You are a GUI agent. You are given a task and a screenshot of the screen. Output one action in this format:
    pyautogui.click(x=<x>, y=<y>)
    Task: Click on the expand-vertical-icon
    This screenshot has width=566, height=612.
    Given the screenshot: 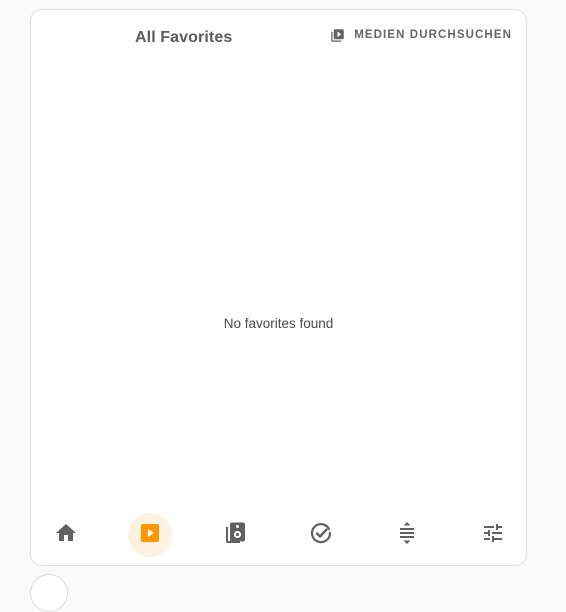 What is the action you would take?
    pyautogui.click(x=407, y=535)
    